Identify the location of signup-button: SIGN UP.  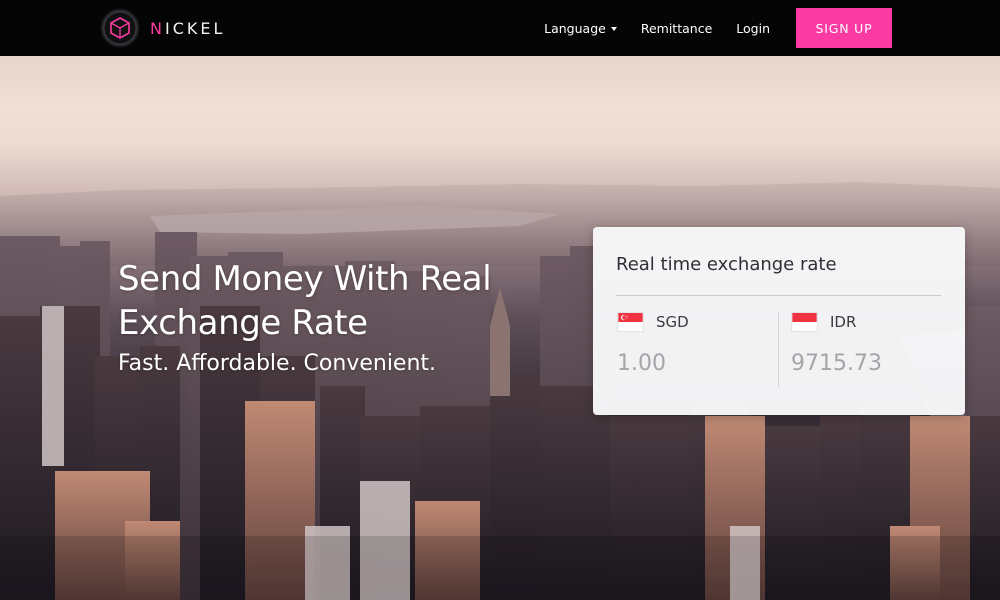
(844, 28).